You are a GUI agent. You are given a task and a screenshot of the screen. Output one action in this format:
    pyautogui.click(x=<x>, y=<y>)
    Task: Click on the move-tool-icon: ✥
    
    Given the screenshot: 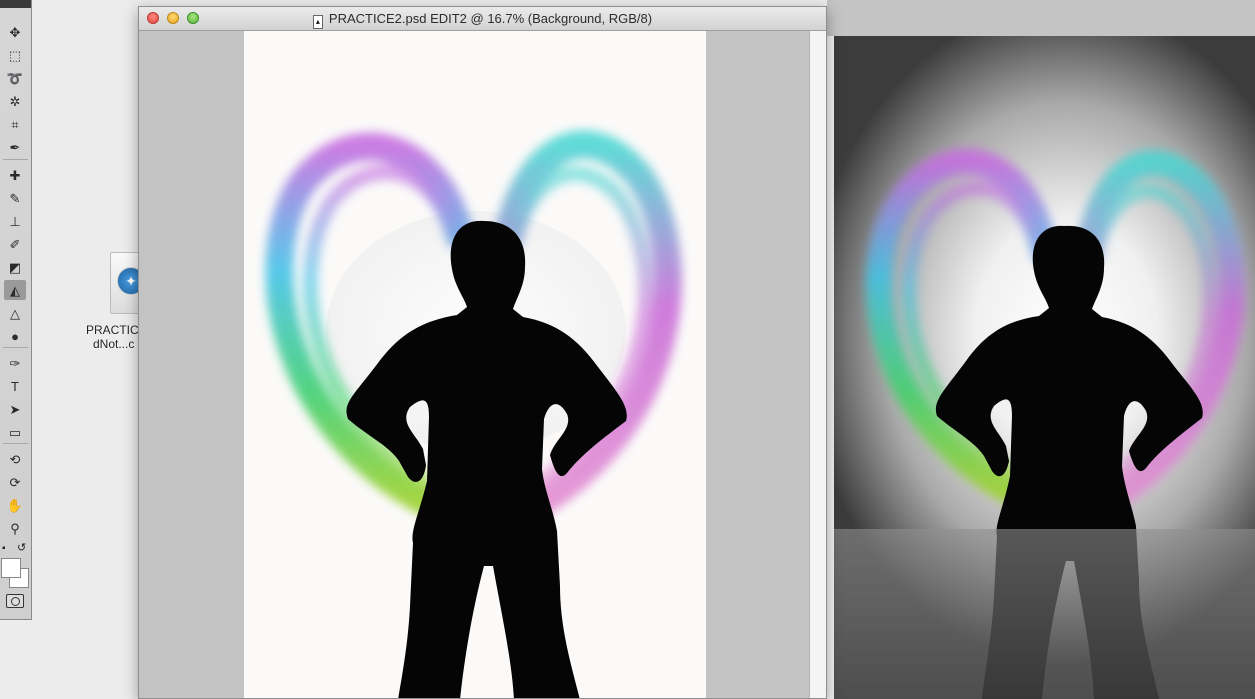 What is the action you would take?
    pyautogui.click(x=15, y=32)
    